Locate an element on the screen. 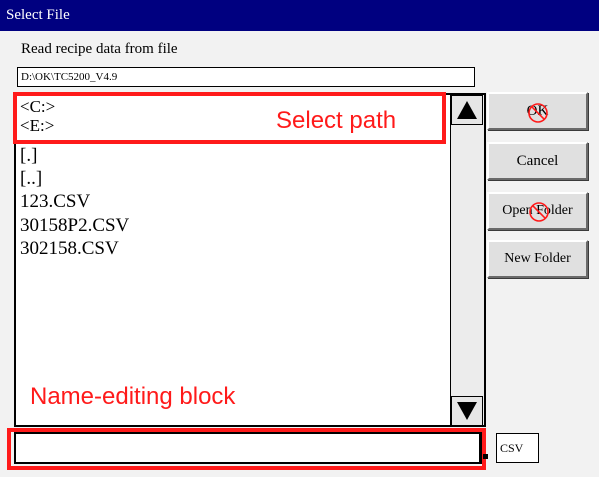 This screenshot has width=599, height=477. name-editing-highlight is located at coordinates (246, 449).